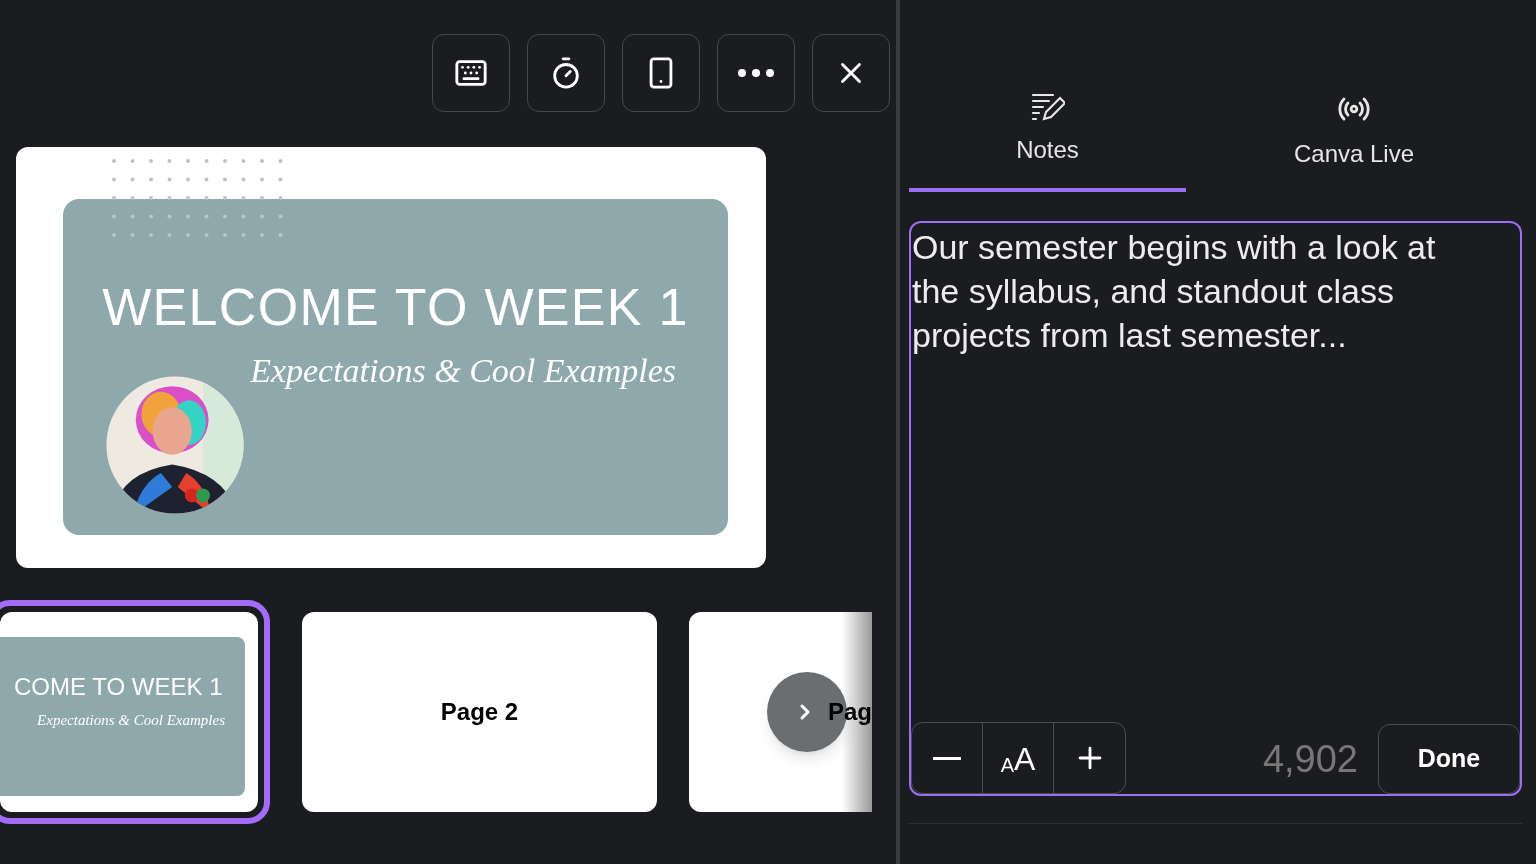  Describe the element at coordinates (1018, 758) in the screenshot. I see `font-size-button: AA` at that location.